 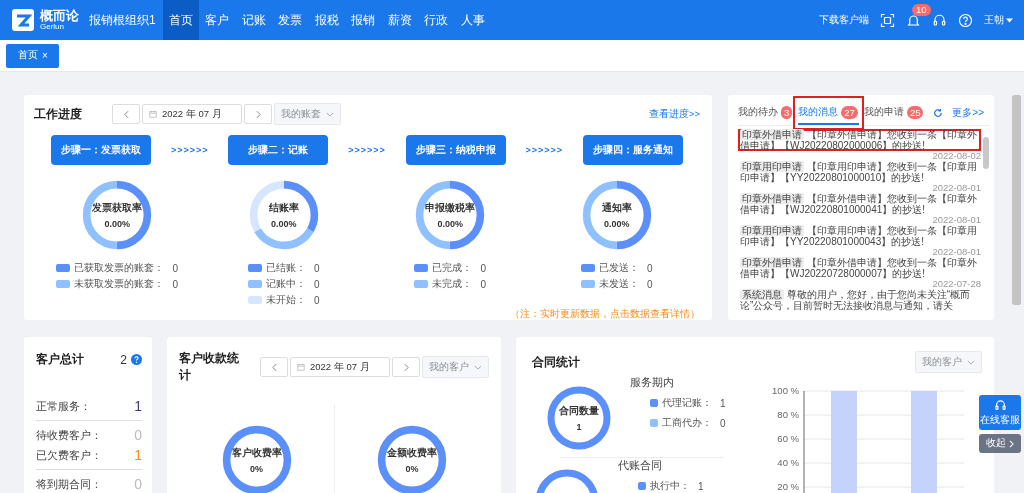 I want to click on donut-label: 客户收费率, so click(x=256, y=453).